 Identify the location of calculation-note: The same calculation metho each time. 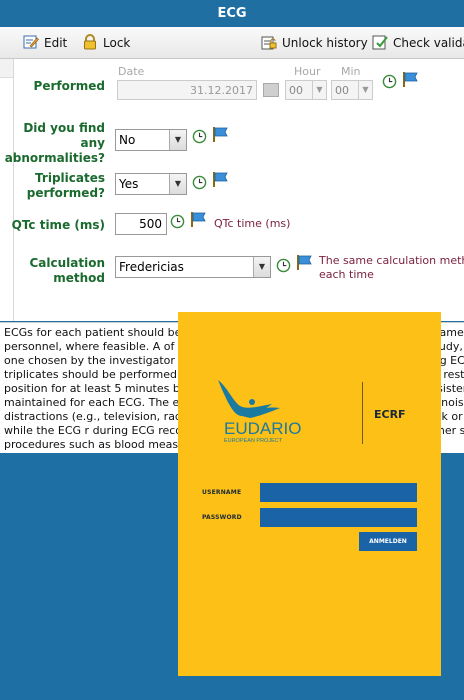
(391, 267).